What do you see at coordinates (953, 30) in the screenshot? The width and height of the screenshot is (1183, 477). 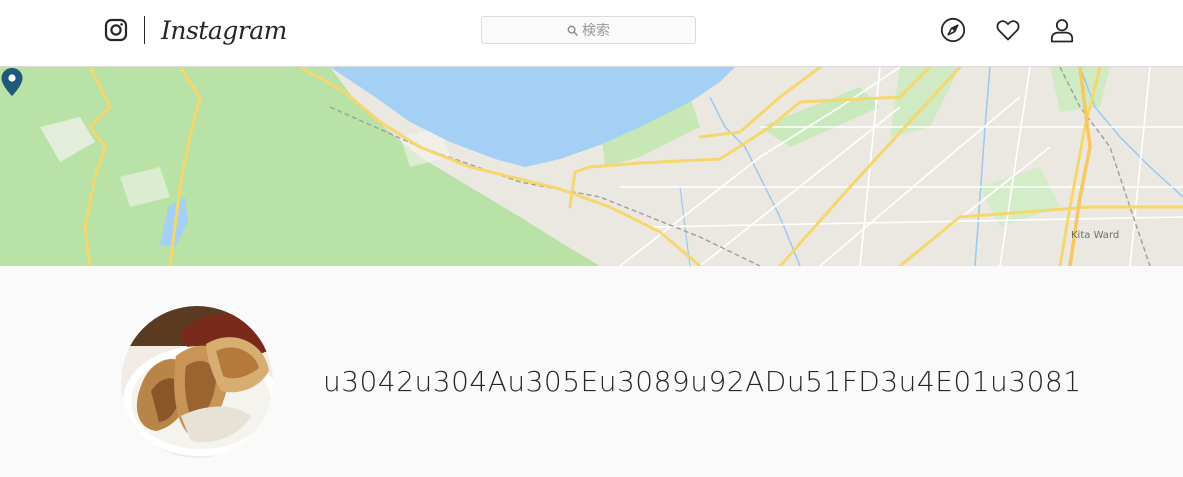 I see `compass-icon` at bounding box center [953, 30].